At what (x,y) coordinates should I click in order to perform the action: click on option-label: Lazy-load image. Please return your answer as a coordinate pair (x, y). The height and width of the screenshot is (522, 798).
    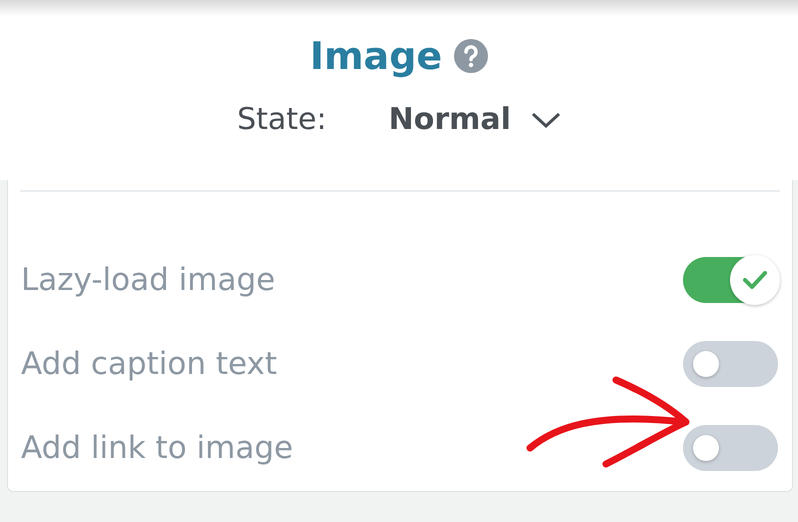
    Looking at the image, I should click on (148, 280).